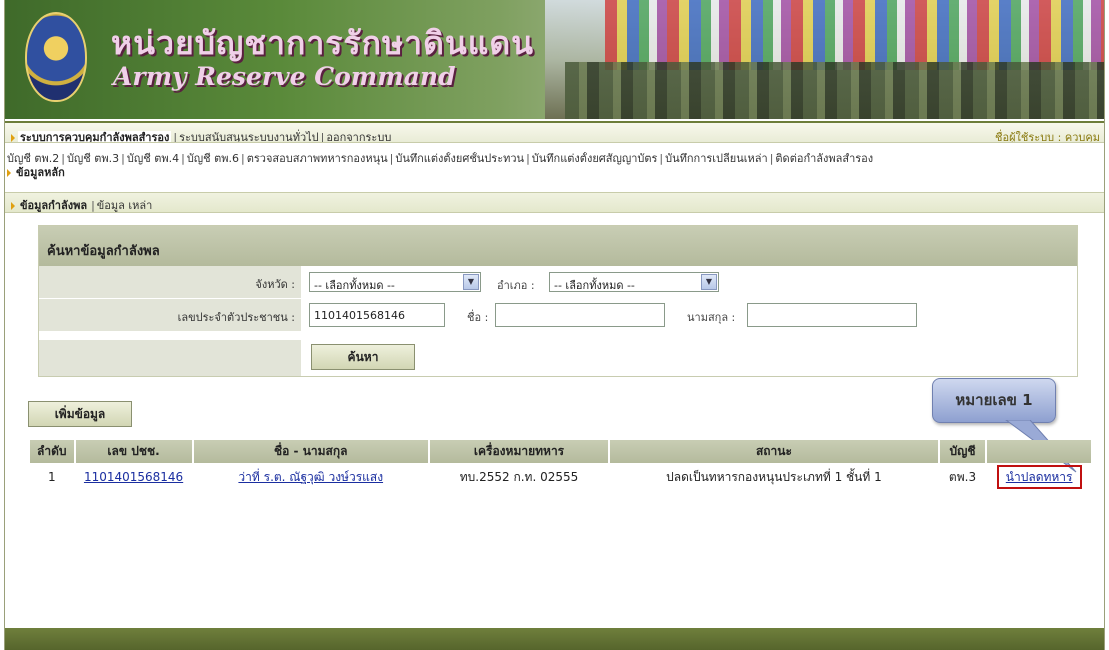 Image resolution: width=1109 pixels, height=650 pixels. I want to click on district-label: อำเภอ :, so click(516, 285).